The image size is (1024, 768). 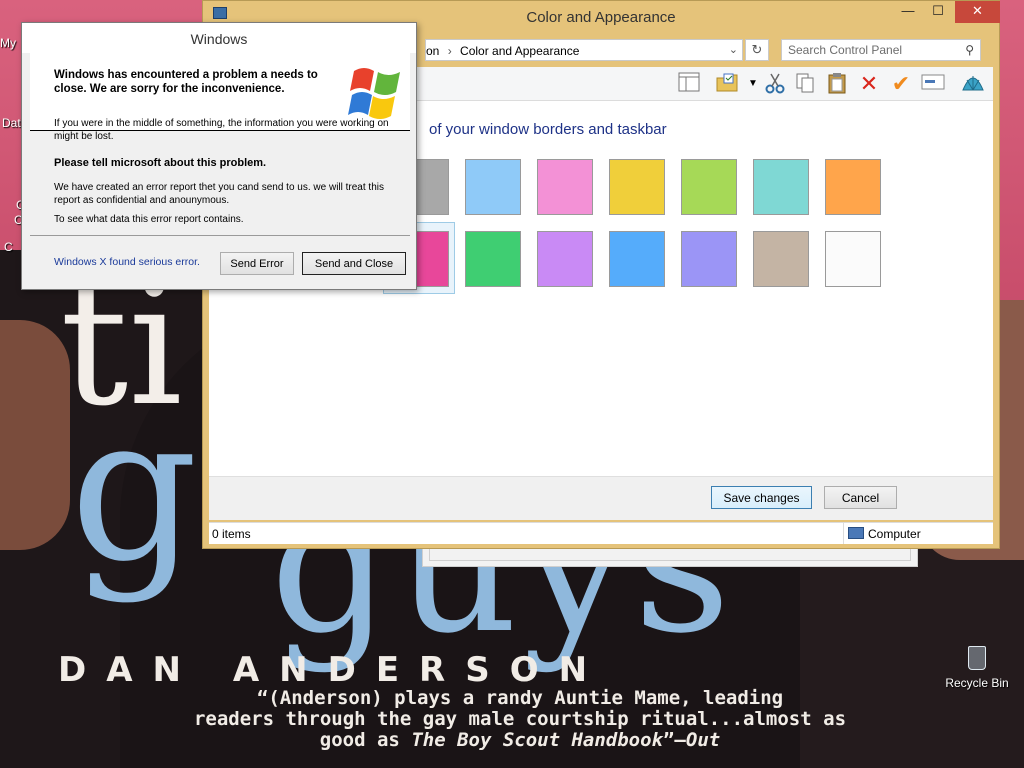 What do you see at coordinates (257, 263) in the screenshot?
I see `send-error-button: Send Error` at bounding box center [257, 263].